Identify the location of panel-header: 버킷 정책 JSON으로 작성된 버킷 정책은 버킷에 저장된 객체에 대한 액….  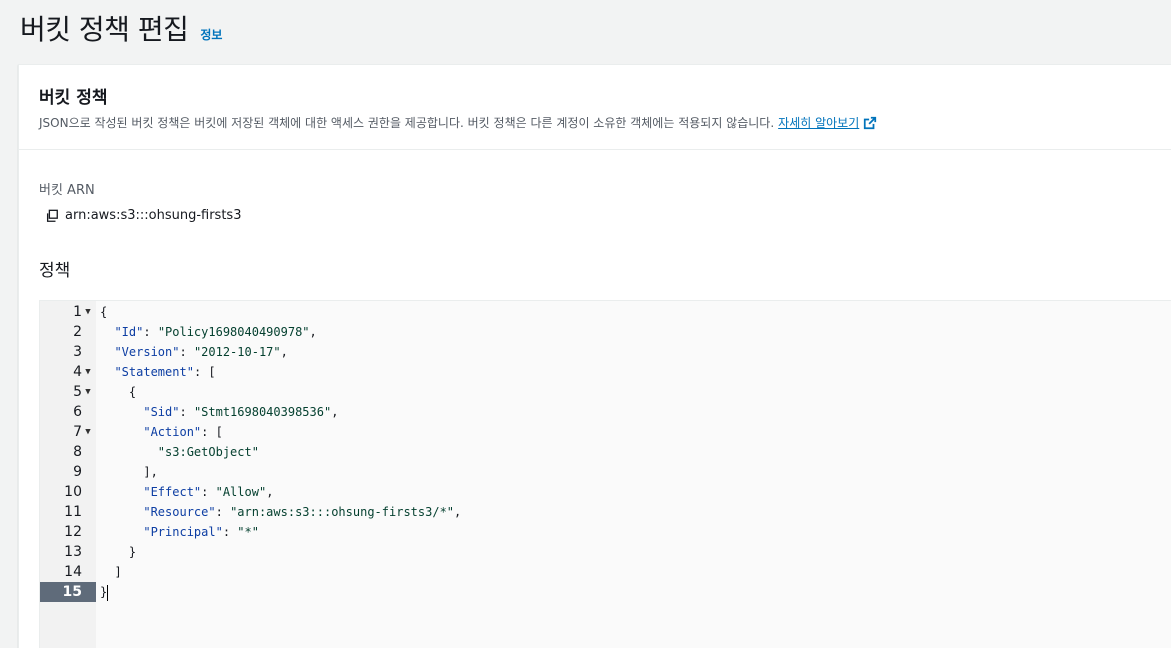
(595, 107).